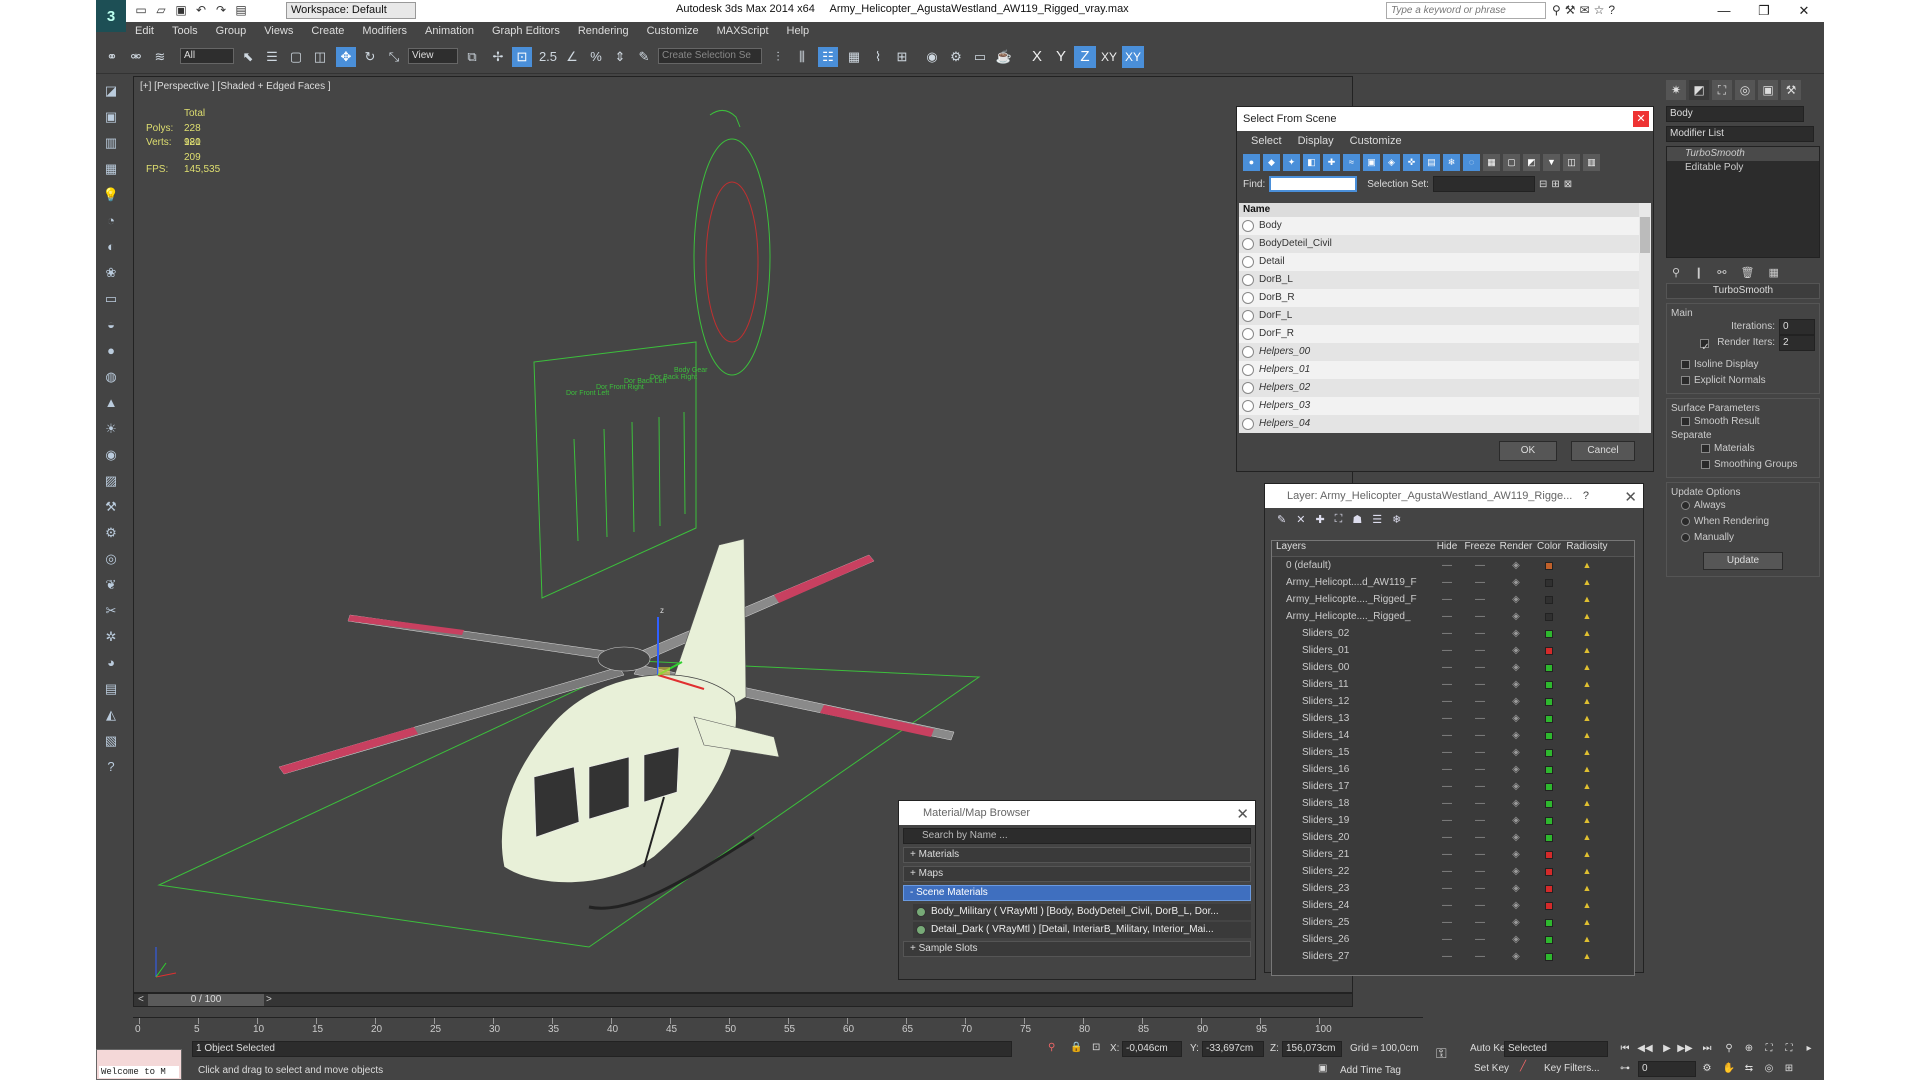 The image size is (1920, 1080). What do you see at coordinates (1352, 667) in the screenshot?
I see `layer-name: Sliders_00` at bounding box center [1352, 667].